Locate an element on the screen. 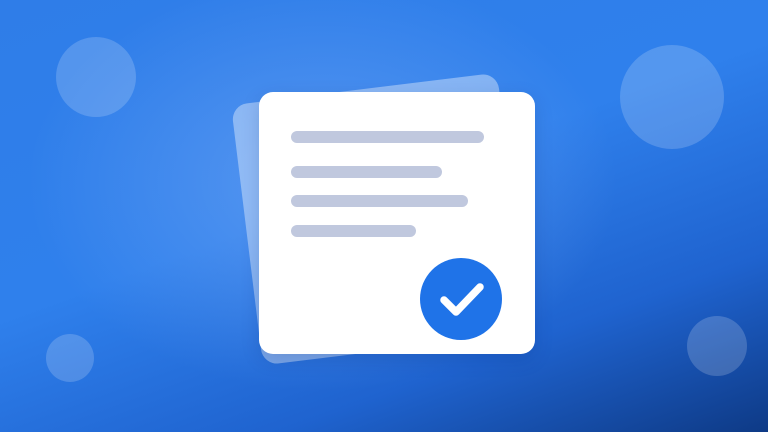 This screenshot has height=432, width=768. checkmark-icon is located at coordinates (462, 299).